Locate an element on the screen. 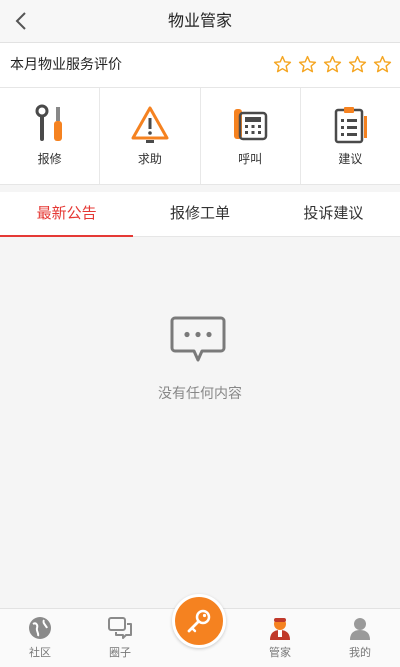 The width and height of the screenshot is (400, 667). clipboard-icon is located at coordinates (351, 125).